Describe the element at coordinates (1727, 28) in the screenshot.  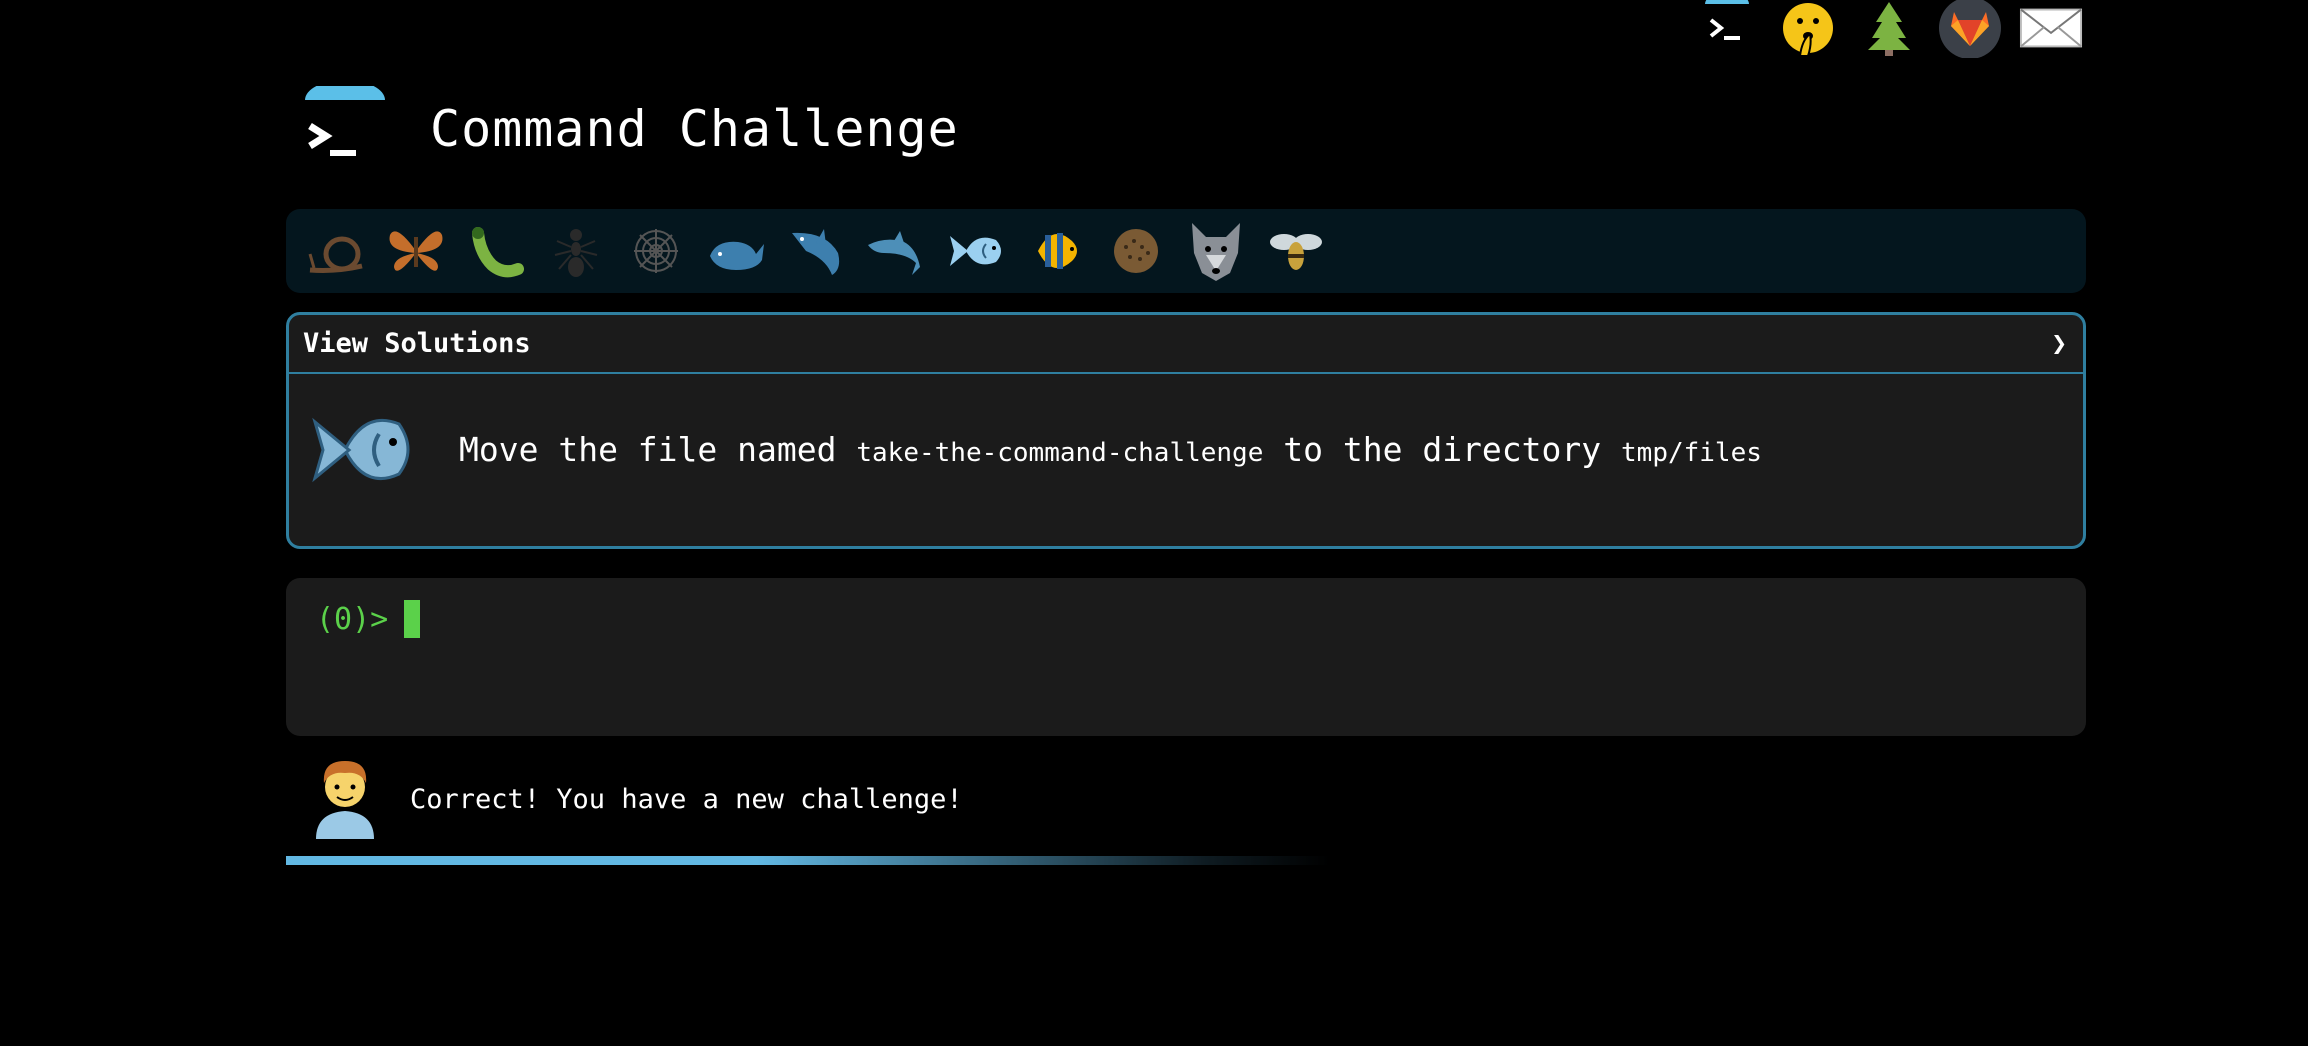
I see `terminal-icon` at that location.